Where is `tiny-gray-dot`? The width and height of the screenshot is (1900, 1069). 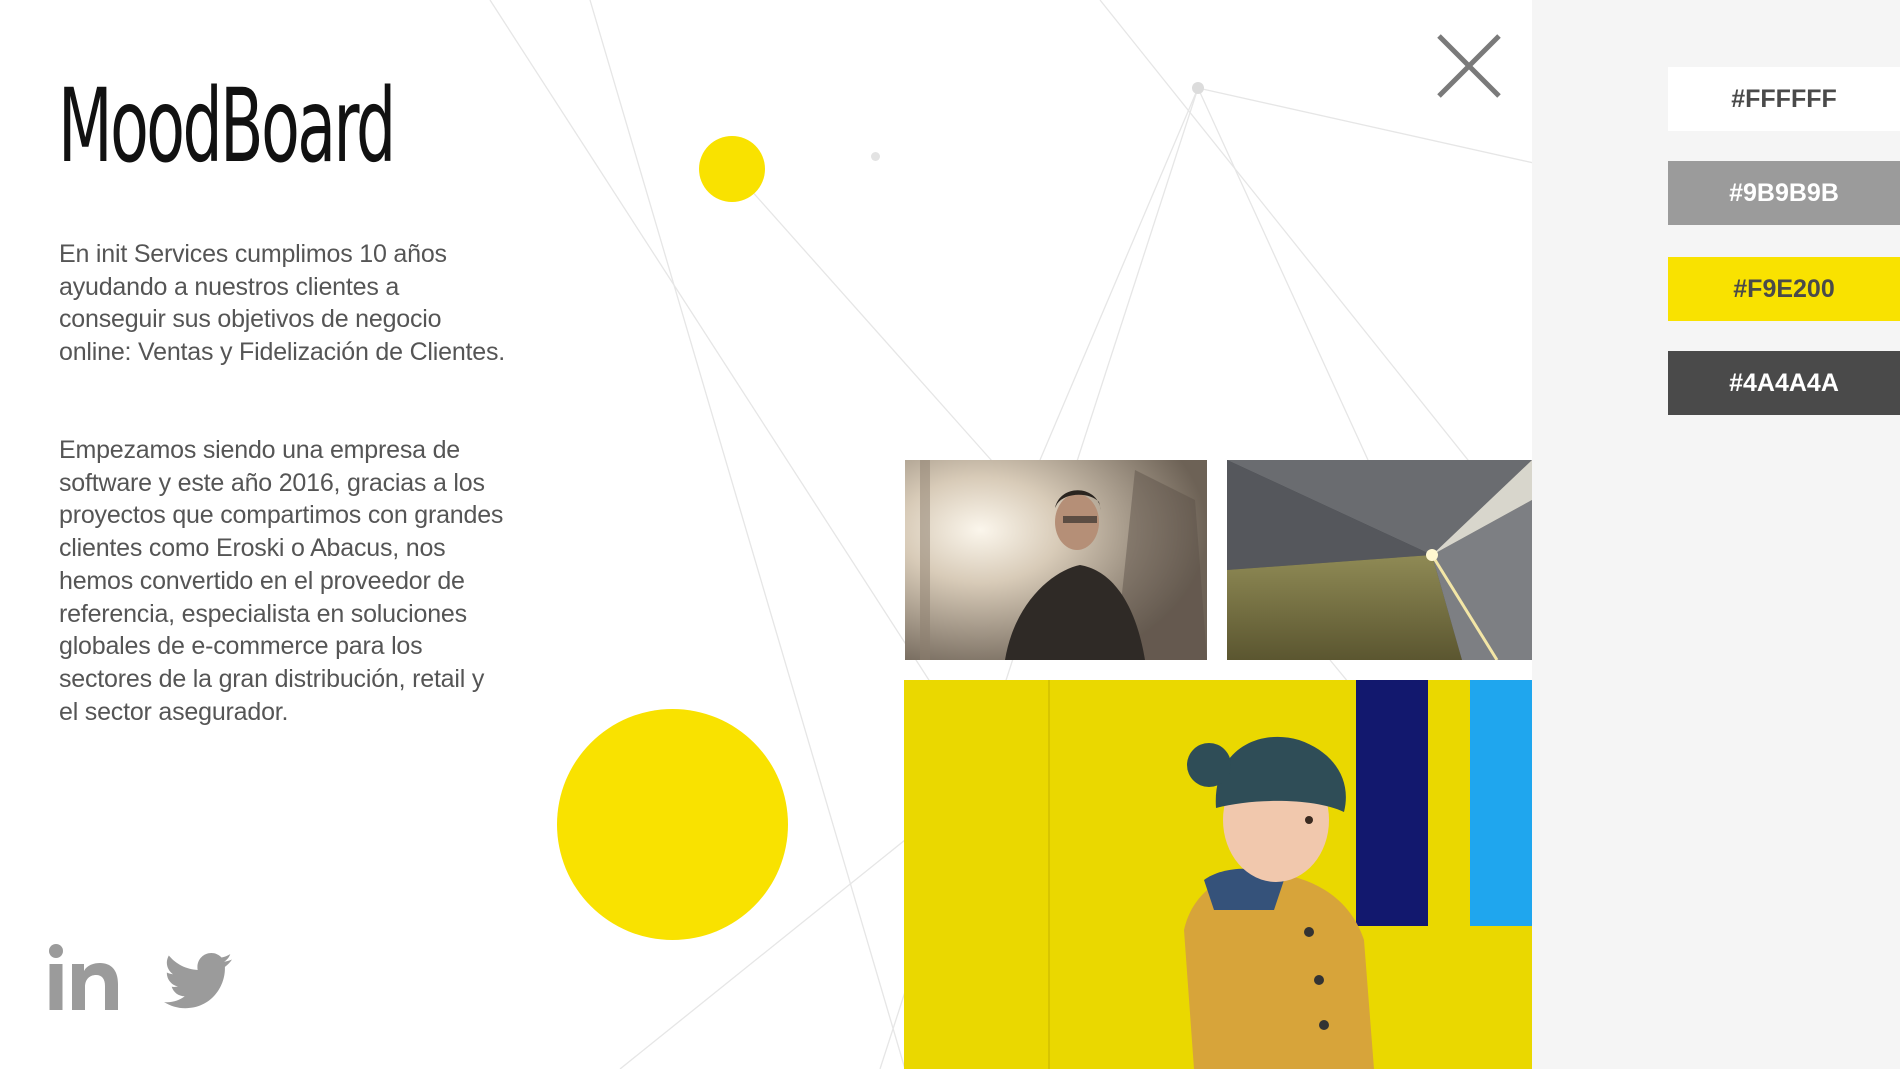 tiny-gray-dot is located at coordinates (875, 156).